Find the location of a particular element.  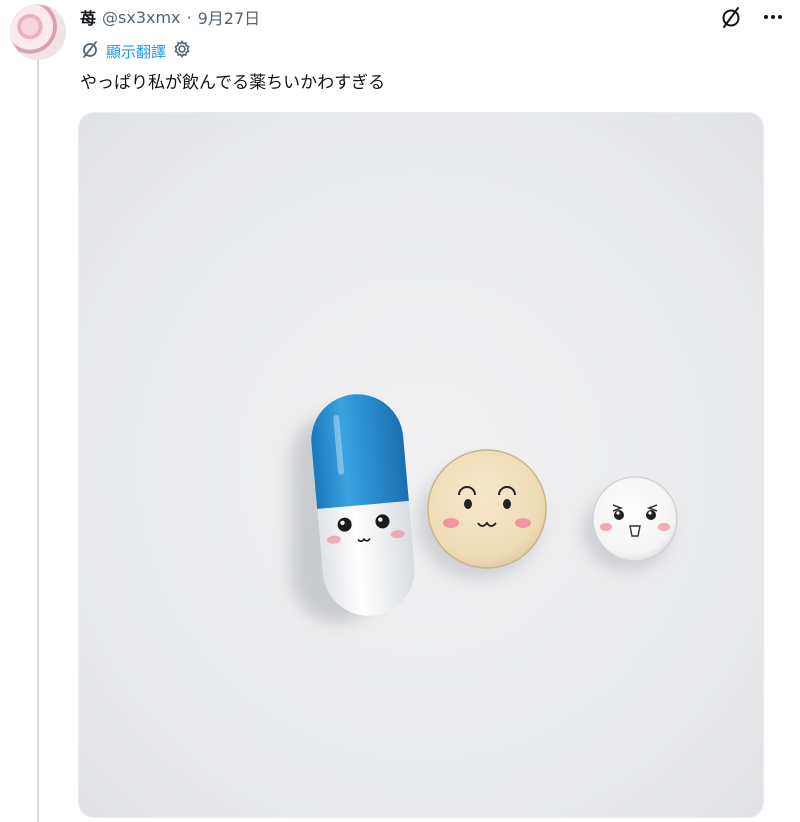

thread-line is located at coordinates (38, 440).